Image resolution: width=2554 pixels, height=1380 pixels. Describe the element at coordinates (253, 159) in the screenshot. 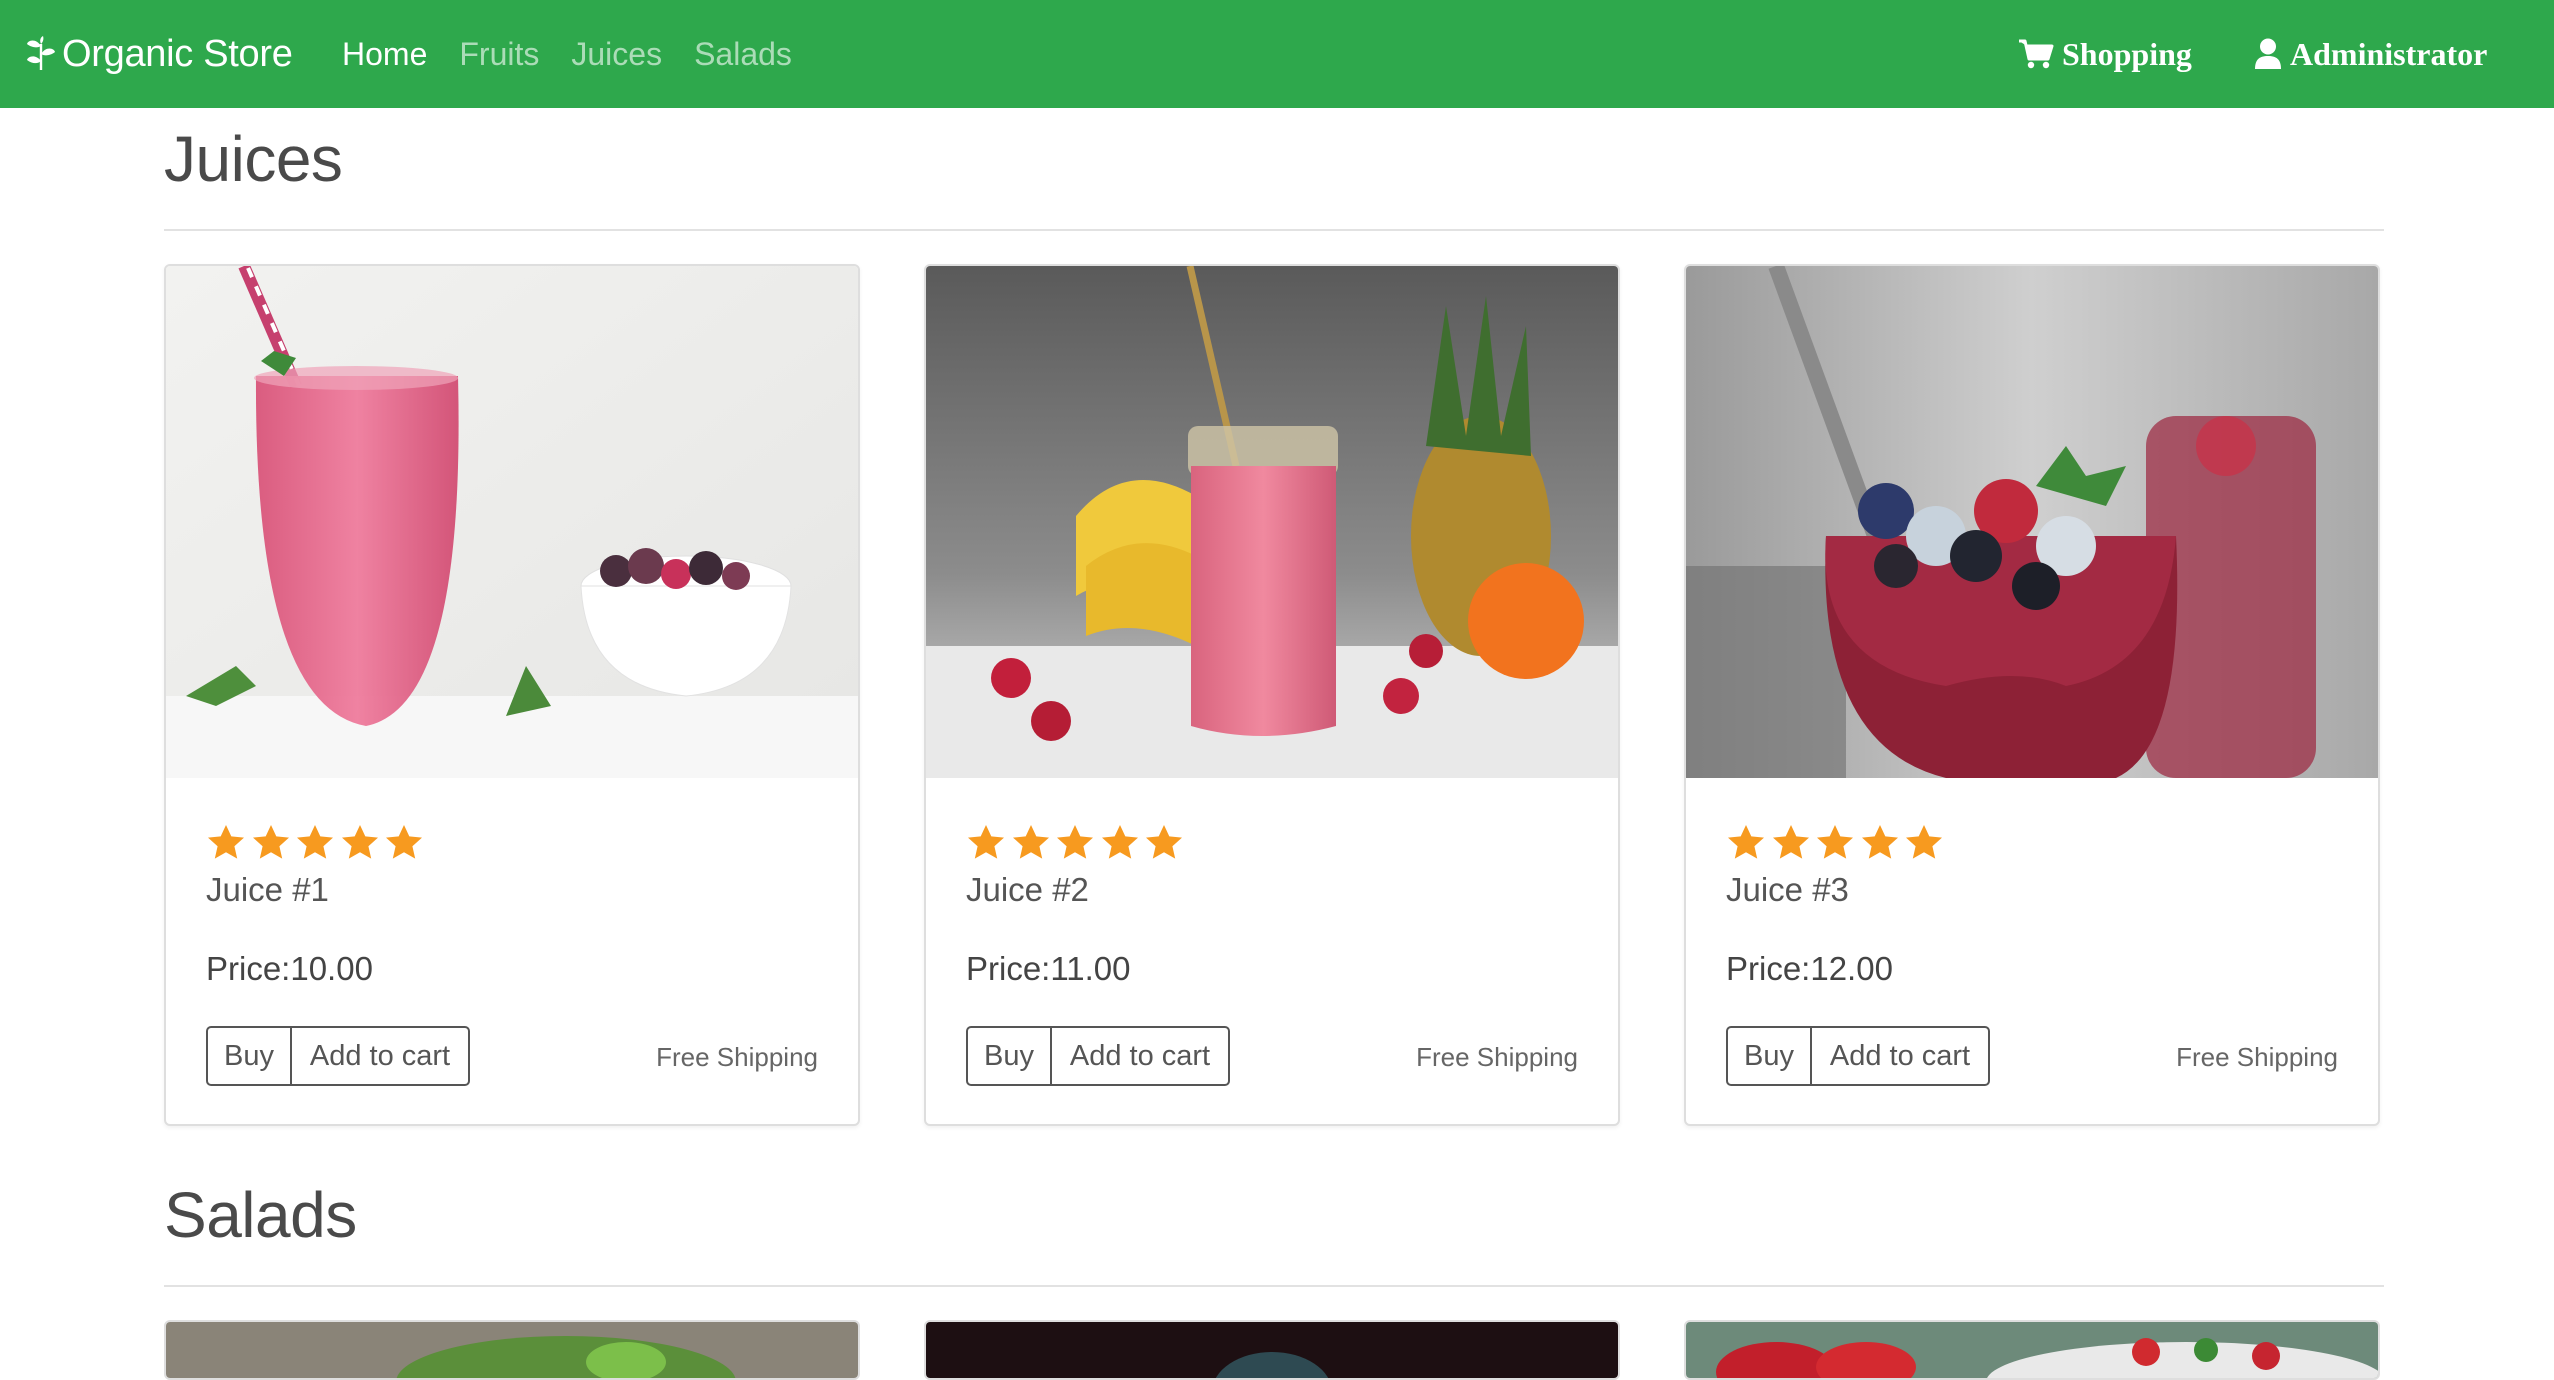

I see `section-title-juices: Juices` at that location.